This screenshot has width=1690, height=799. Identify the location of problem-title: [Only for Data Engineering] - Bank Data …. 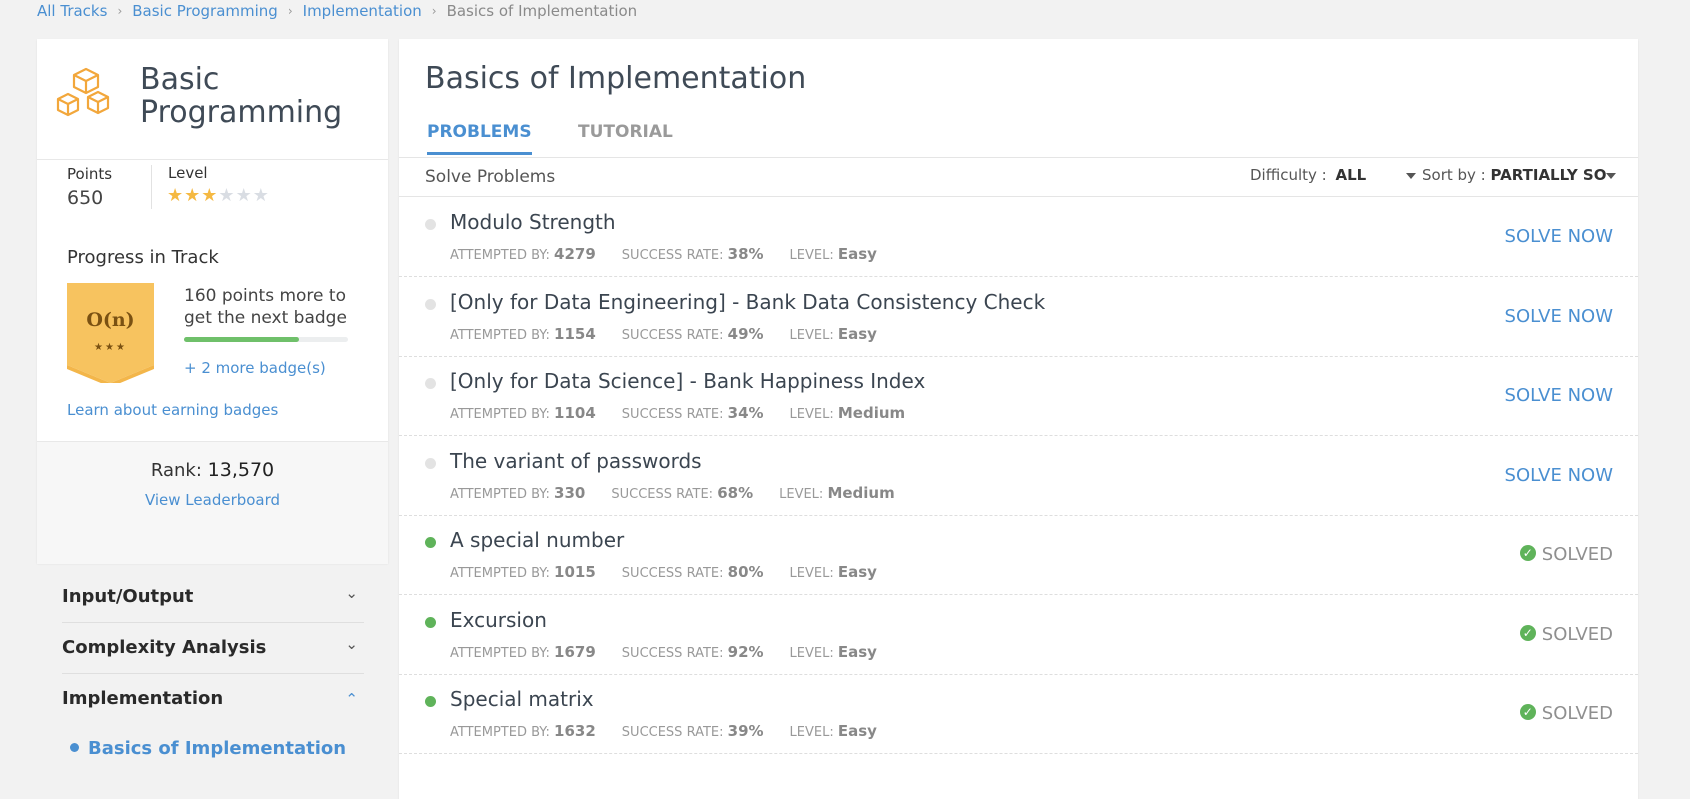
(747, 302).